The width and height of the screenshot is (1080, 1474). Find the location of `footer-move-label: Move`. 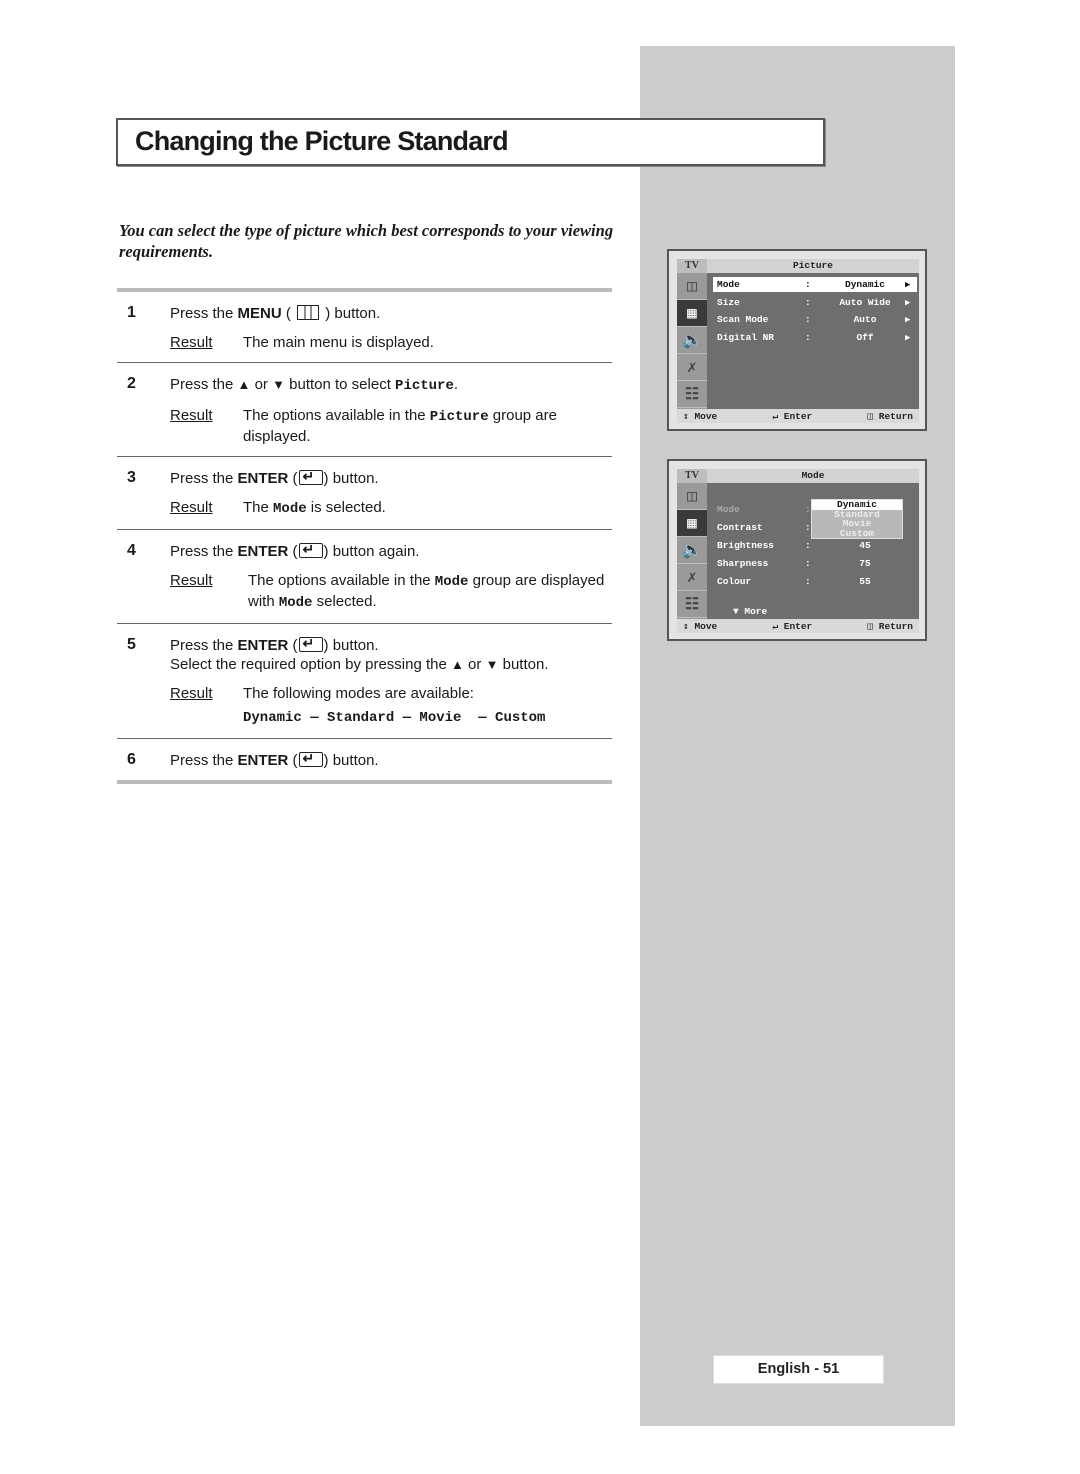

footer-move-label: Move is located at coordinates (706, 416).